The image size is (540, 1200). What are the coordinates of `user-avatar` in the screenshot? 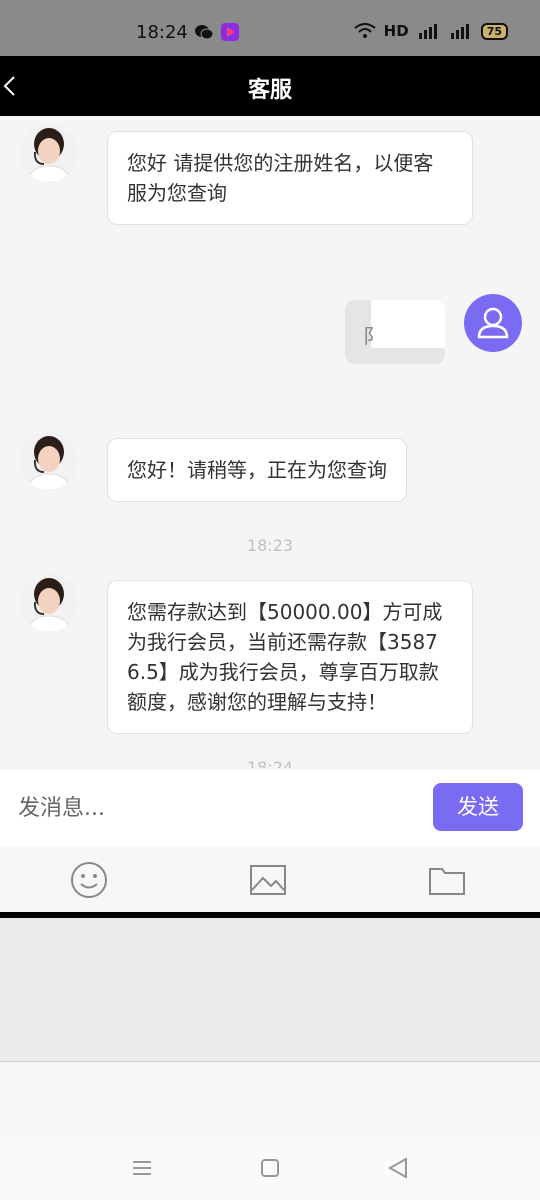 It's located at (493, 323).